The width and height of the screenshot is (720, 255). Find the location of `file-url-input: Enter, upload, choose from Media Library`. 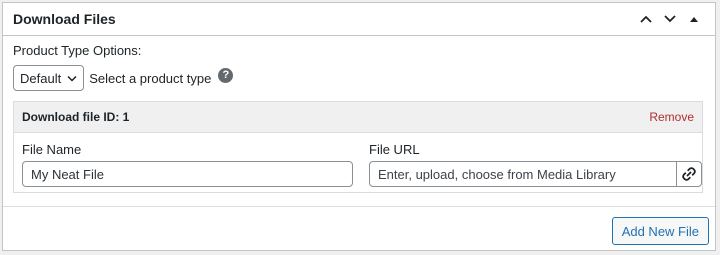

file-url-input: Enter, upload, choose from Media Library is located at coordinates (523, 174).